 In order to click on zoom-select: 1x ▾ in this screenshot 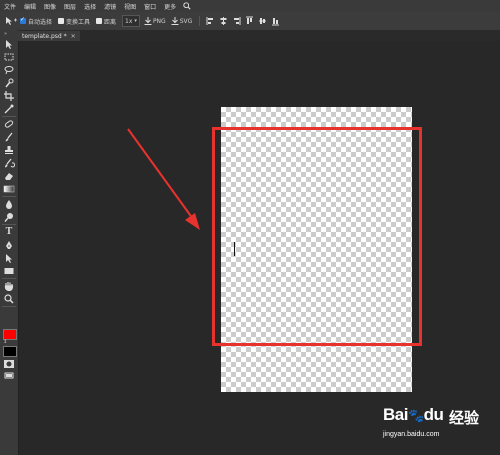, I will do `click(131, 21)`.